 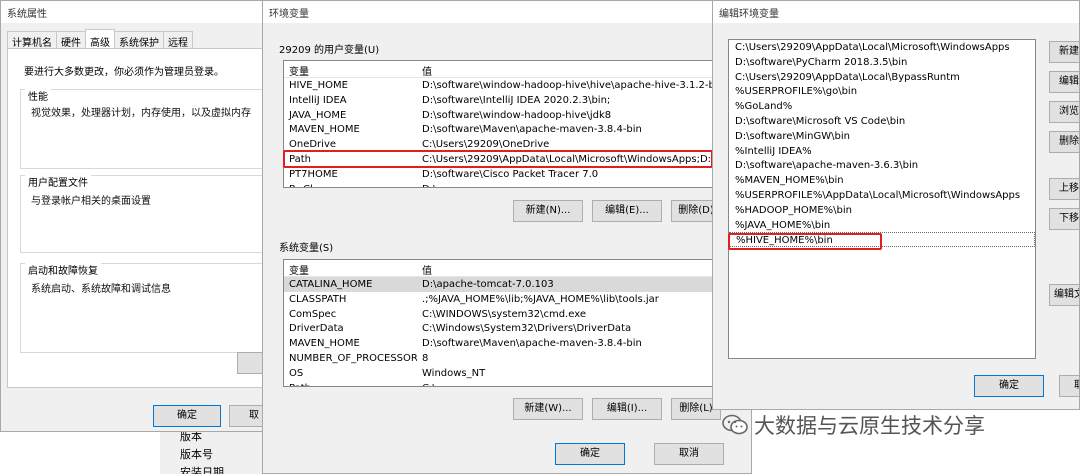 I want to click on edit-button: 编辑, so click(x=1064, y=82).